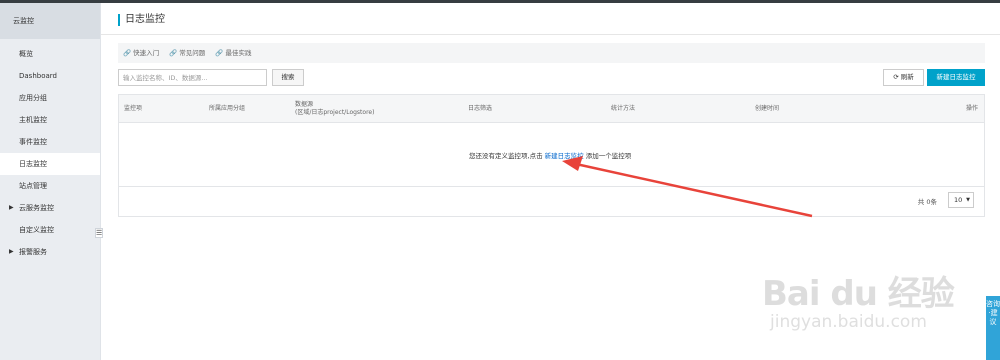 This screenshot has width=1000, height=360. What do you see at coordinates (993, 328) in the screenshot?
I see `feedback-tab: 咨询·建议` at bounding box center [993, 328].